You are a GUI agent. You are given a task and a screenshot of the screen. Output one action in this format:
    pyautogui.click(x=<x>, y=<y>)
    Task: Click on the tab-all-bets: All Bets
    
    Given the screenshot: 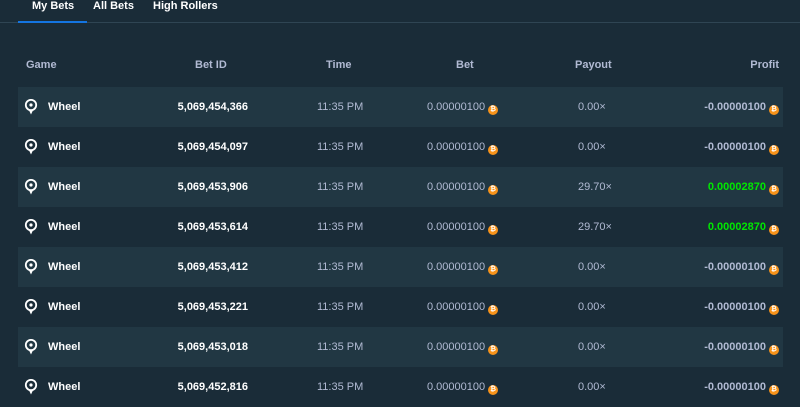 What is the action you would take?
    pyautogui.click(x=113, y=10)
    